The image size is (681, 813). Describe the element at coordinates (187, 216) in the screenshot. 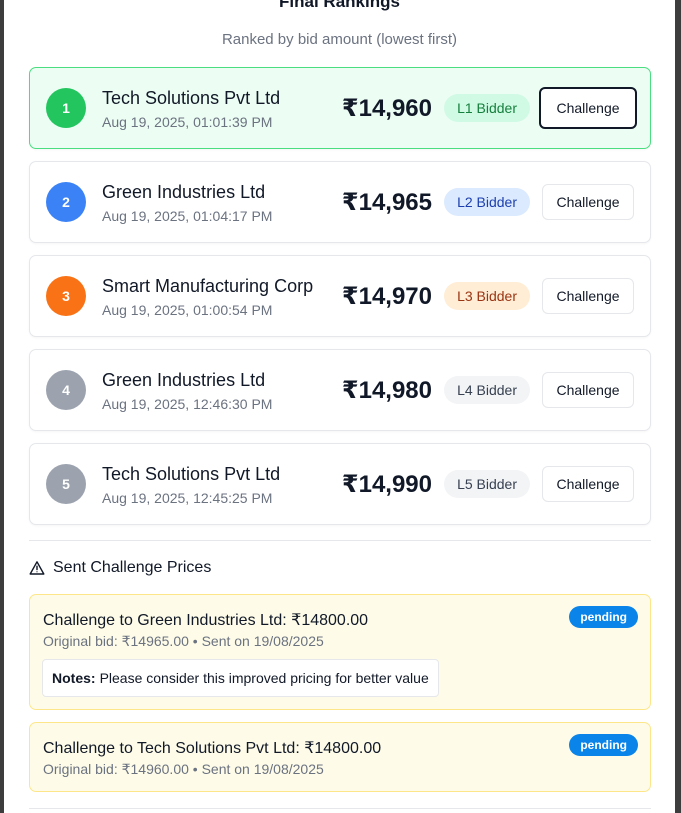

I see `bid-timestamp: Aug 19, 2025, 01:04:17 PM` at that location.